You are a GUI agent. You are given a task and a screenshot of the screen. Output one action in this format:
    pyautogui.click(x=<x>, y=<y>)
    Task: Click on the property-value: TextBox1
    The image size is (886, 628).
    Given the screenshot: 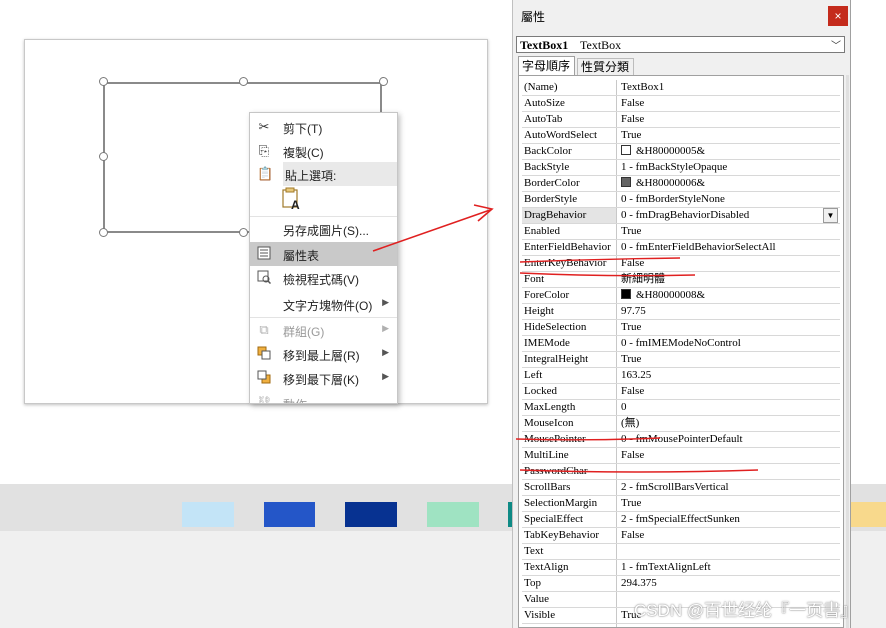 What is the action you would take?
    pyautogui.click(x=729, y=87)
    